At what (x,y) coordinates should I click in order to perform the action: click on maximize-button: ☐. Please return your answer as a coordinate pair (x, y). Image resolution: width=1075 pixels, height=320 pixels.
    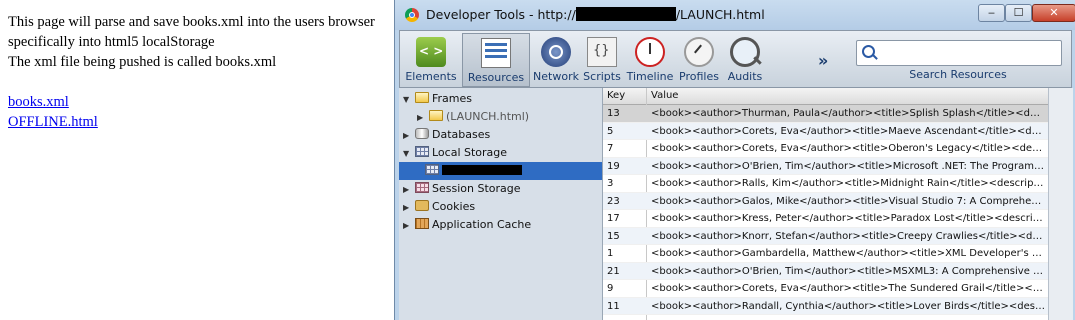
    Looking at the image, I should click on (1018, 13).